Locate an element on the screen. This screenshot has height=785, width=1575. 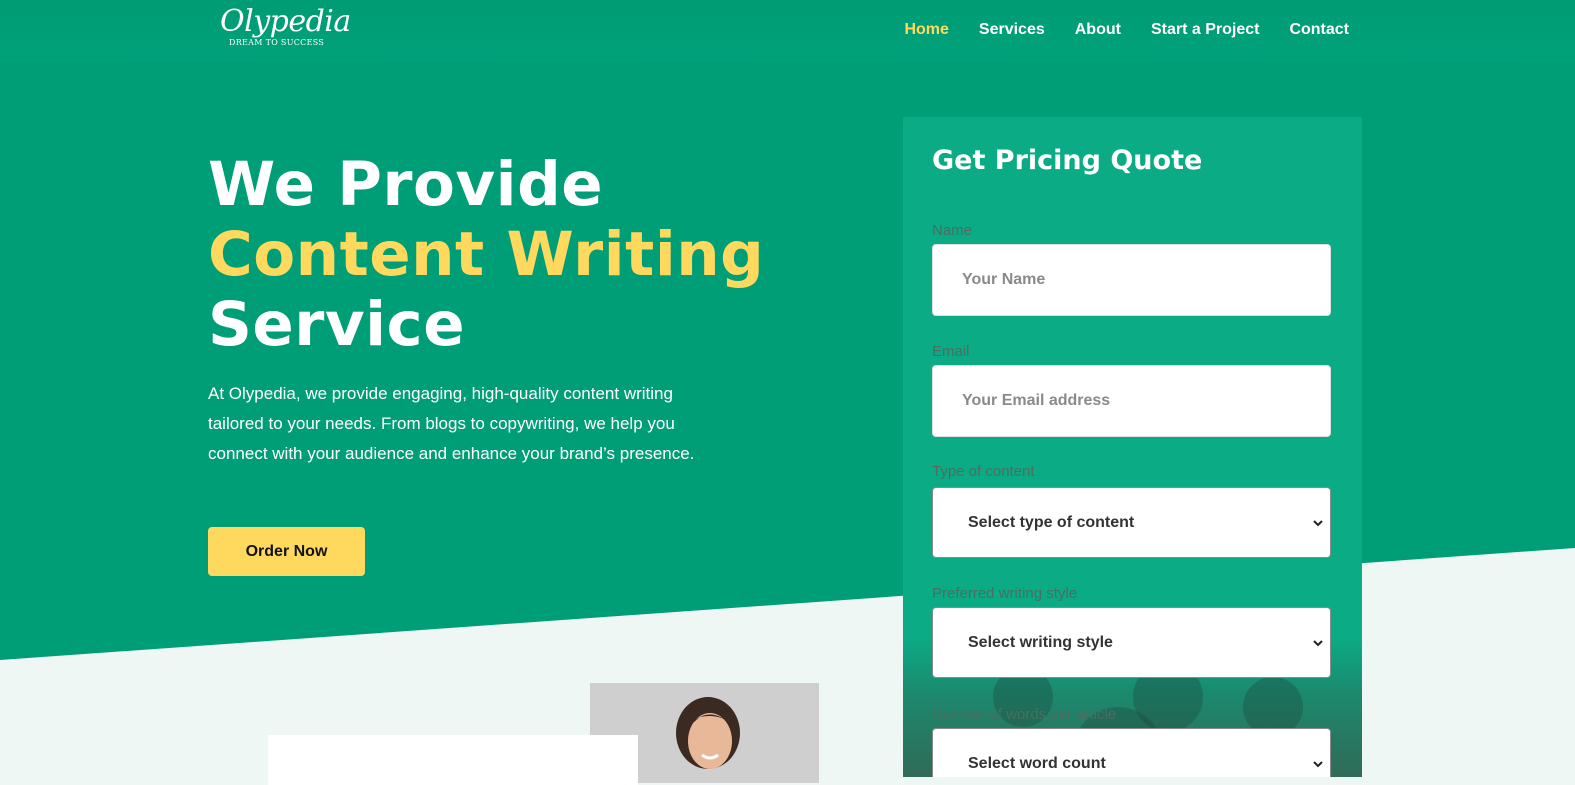
content-card is located at coordinates (453, 760).